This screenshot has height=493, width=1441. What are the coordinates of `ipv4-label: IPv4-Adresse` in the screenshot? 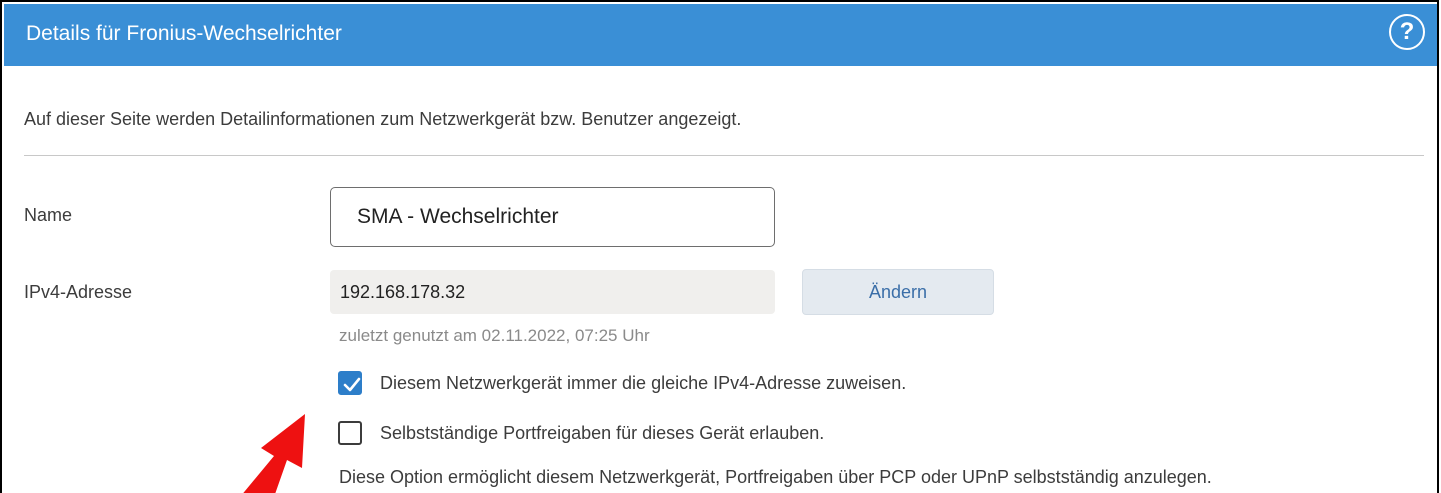 It's located at (78, 292).